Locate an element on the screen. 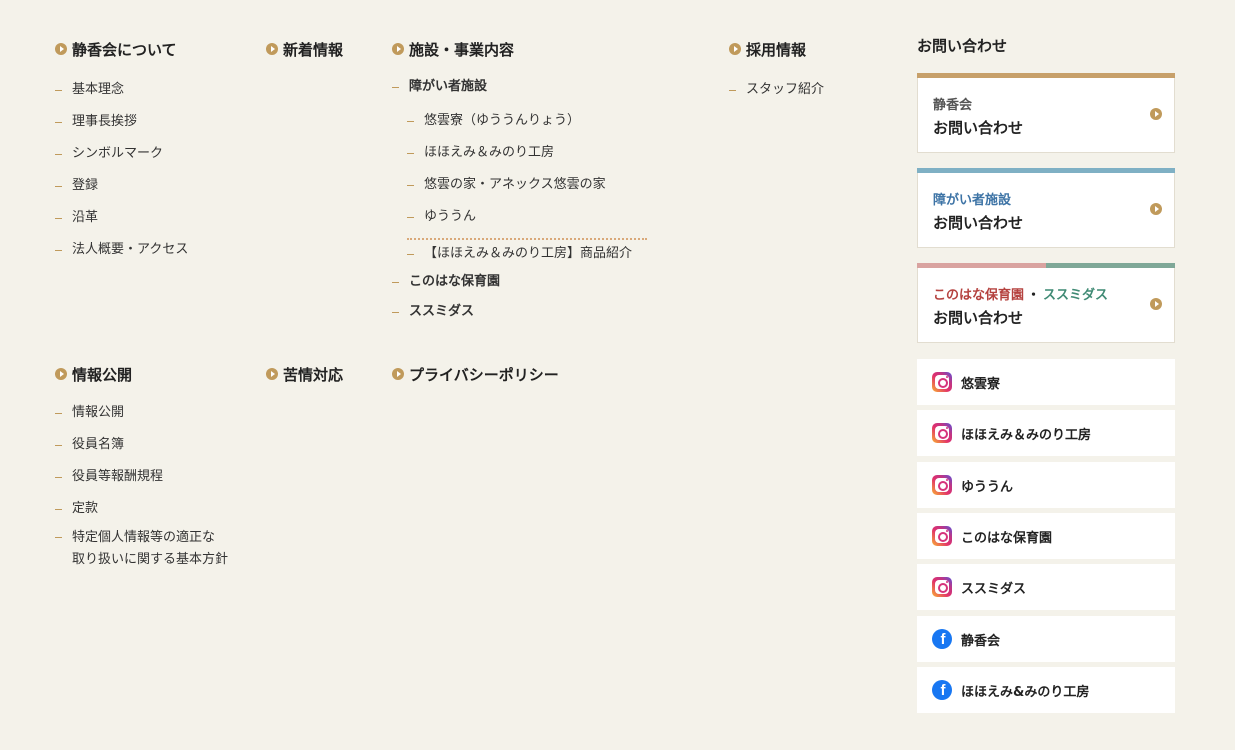  social-label: ほほえみ＆みのり工房 is located at coordinates (1026, 435).